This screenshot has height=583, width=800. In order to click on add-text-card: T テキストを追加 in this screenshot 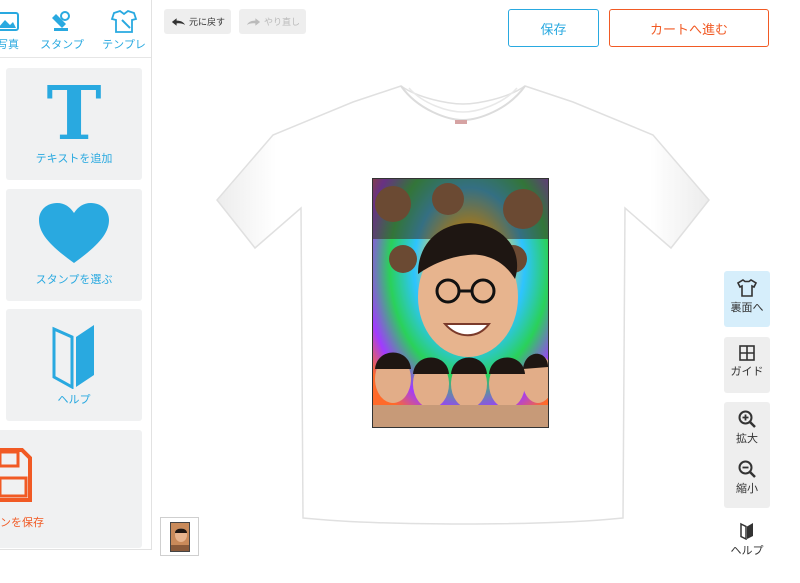, I will do `click(74, 124)`.